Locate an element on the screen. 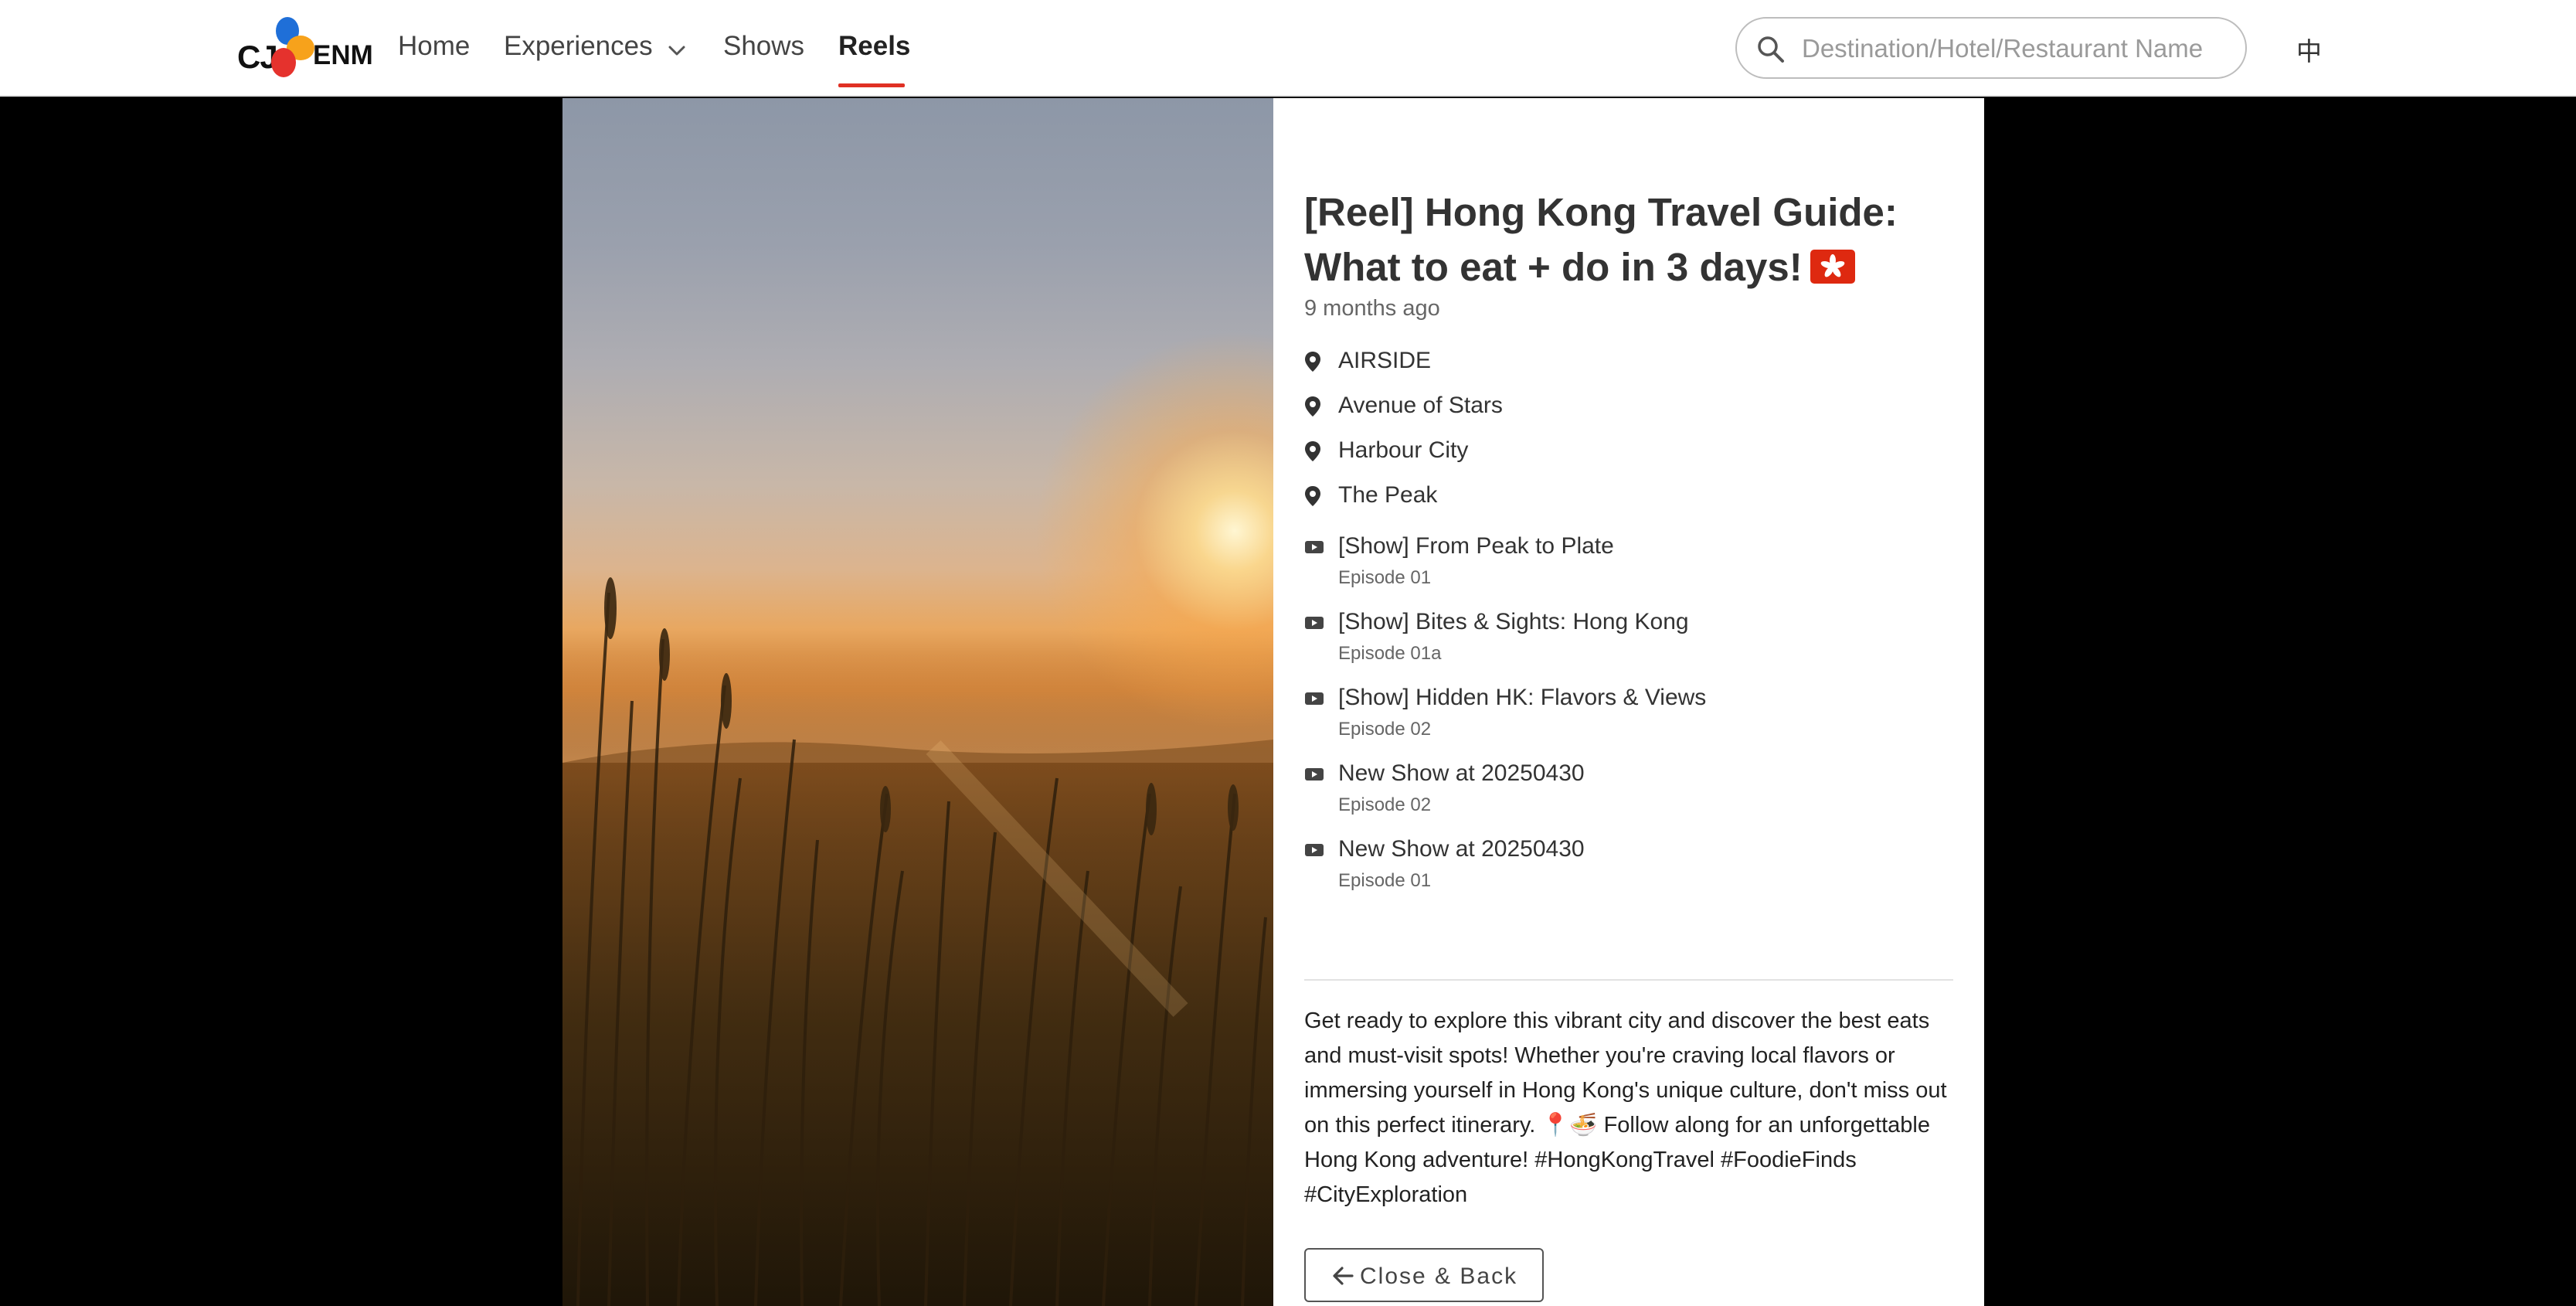 The width and height of the screenshot is (2576, 1306). logo-petal-red is located at coordinates (283, 62).